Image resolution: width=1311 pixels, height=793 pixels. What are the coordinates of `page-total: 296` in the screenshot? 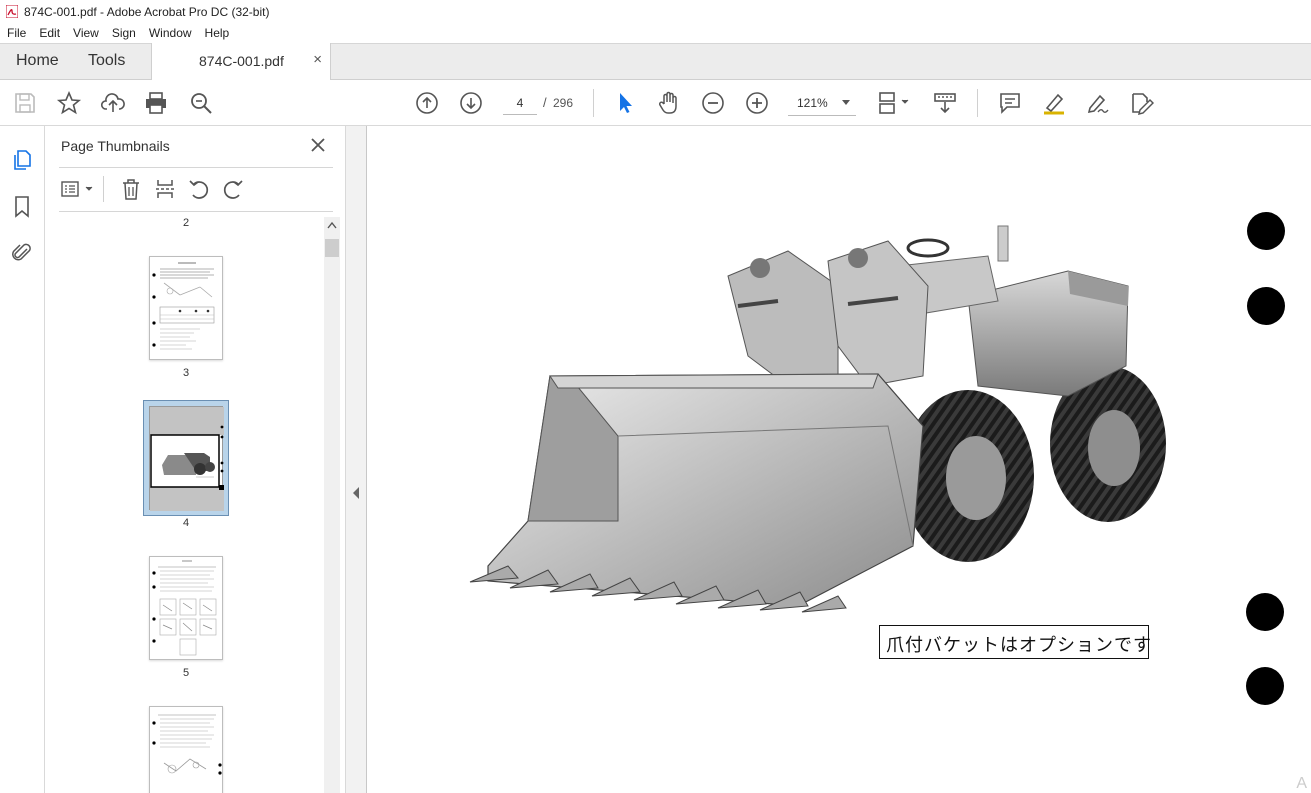 It's located at (563, 103).